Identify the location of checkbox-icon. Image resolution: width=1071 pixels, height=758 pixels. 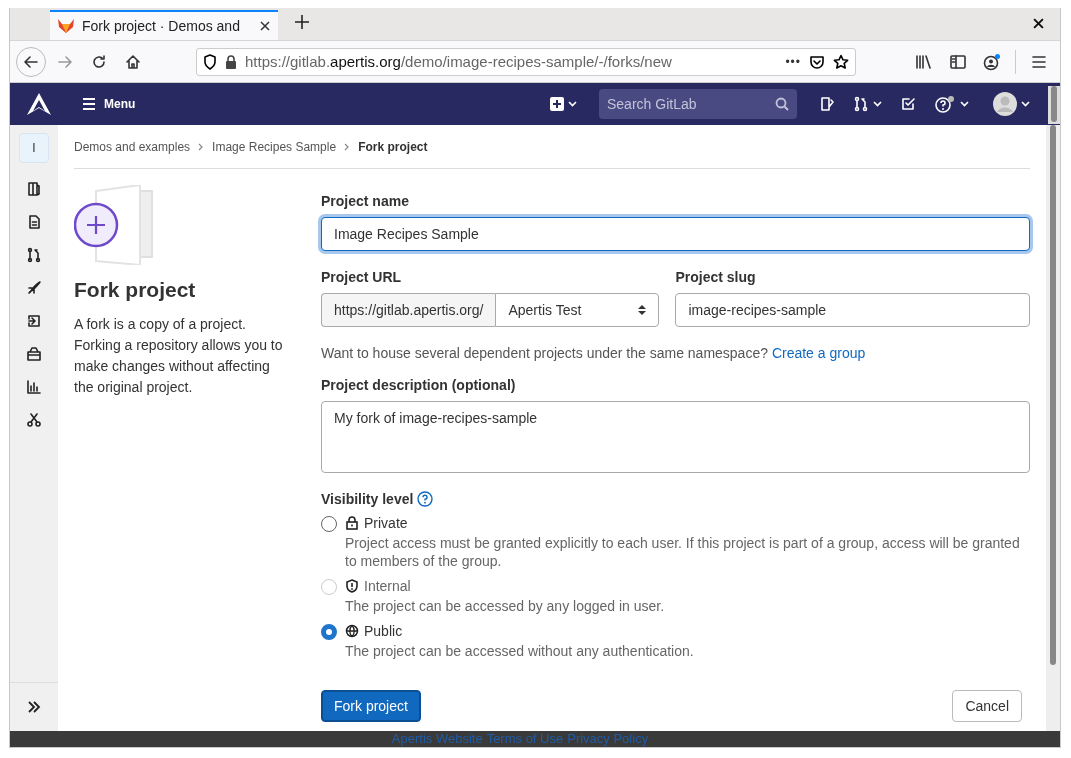
(908, 104).